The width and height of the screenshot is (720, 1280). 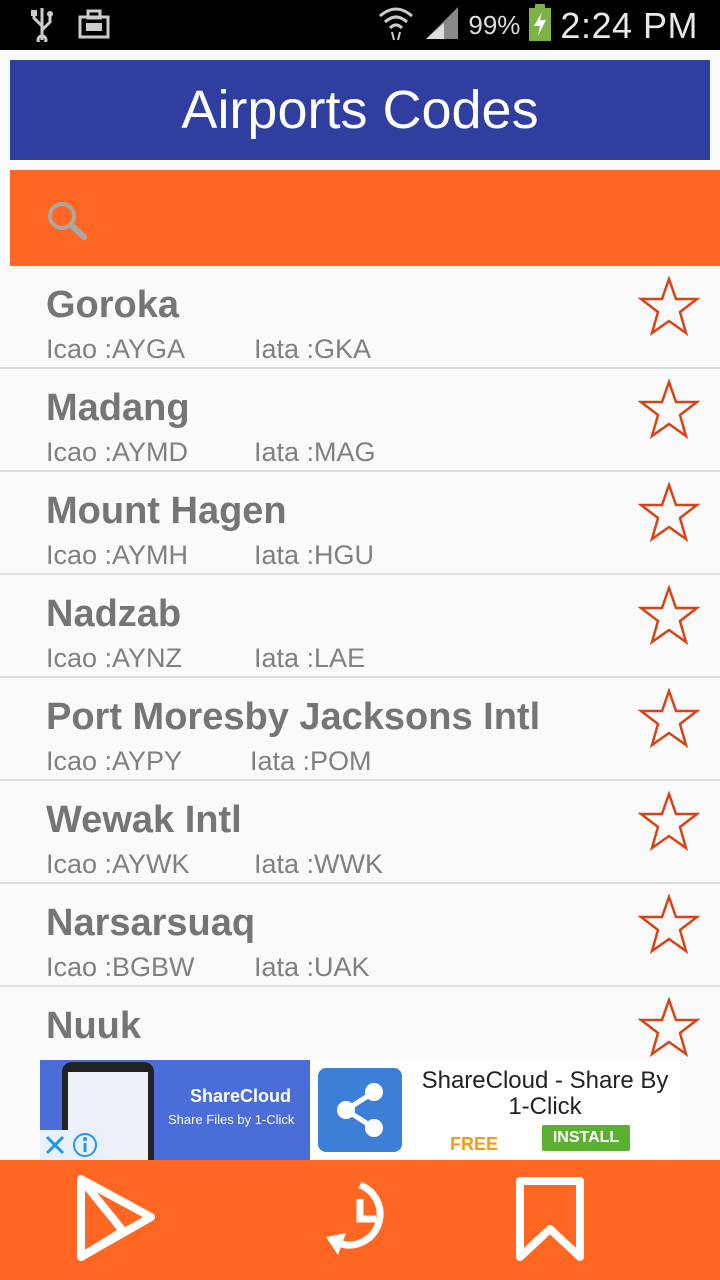 I want to click on airport-name: Nadzab, so click(x=114, y=614).